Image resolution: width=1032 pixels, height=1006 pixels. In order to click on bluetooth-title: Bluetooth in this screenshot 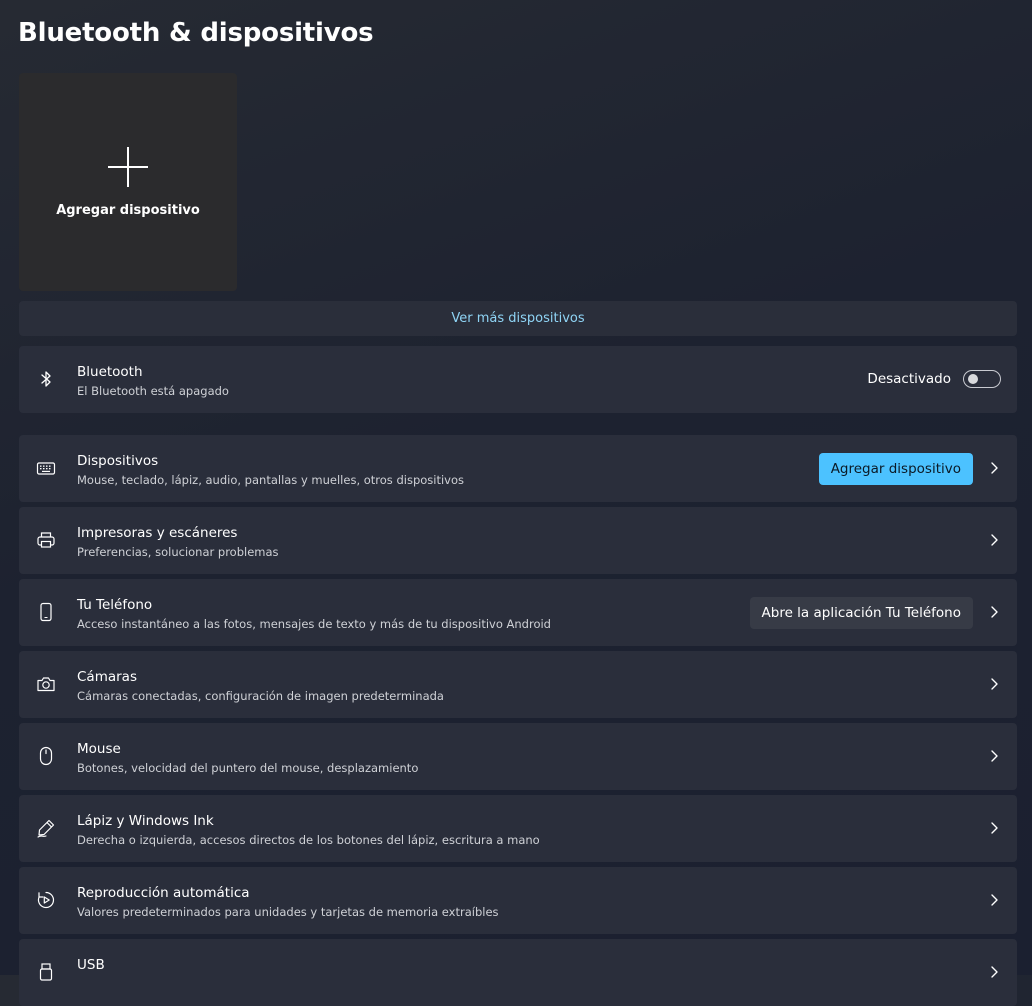, I will do `click(110, 372)`.